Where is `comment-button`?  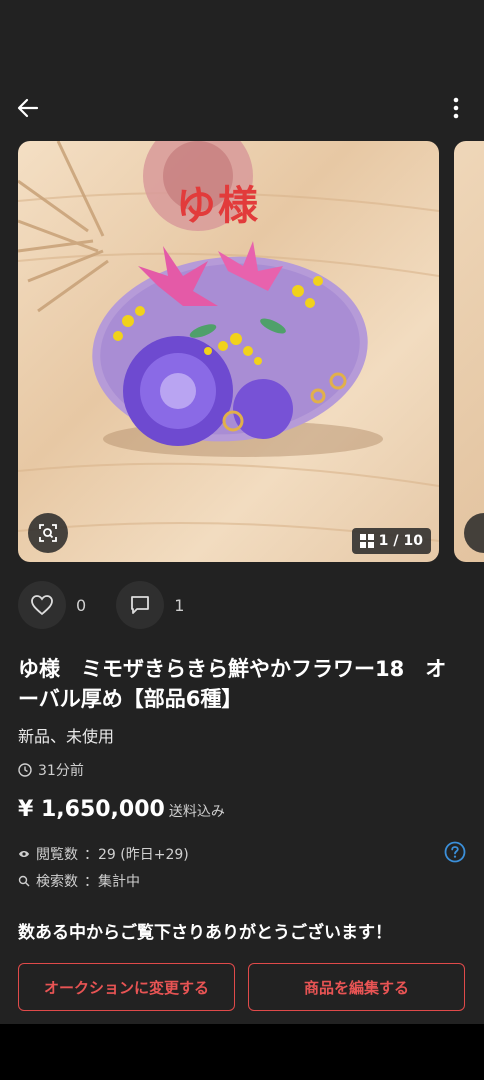 comment-button is located at coordinates (140, 605).